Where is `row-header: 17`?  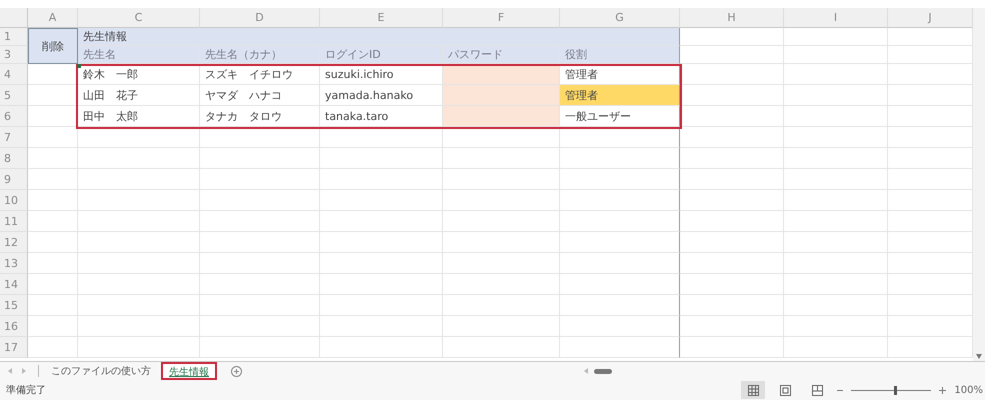 row-header: 17 is located at coordinates (14, 347).